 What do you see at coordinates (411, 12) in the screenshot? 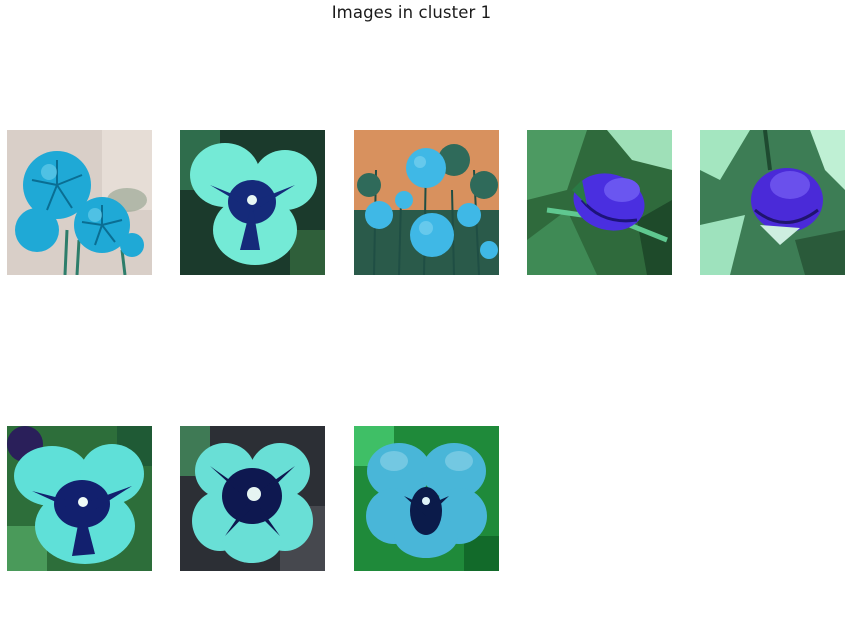
I see `figure-title: Images in cluster 1` at bounding box center [411, 12].